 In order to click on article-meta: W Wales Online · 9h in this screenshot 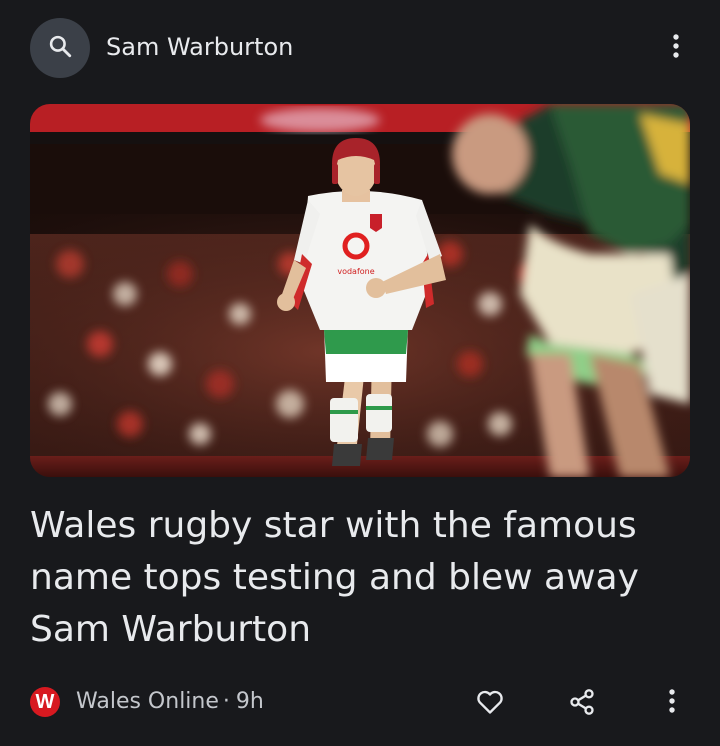, I will do `click(360, 703)`.